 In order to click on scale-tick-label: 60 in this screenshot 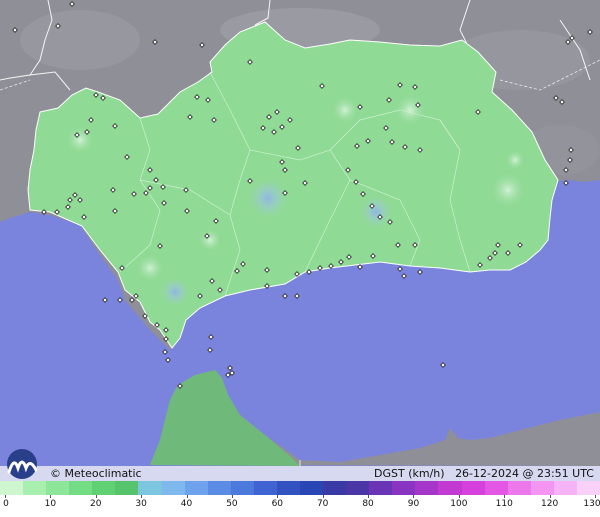, I will do `click(277, 504)`.